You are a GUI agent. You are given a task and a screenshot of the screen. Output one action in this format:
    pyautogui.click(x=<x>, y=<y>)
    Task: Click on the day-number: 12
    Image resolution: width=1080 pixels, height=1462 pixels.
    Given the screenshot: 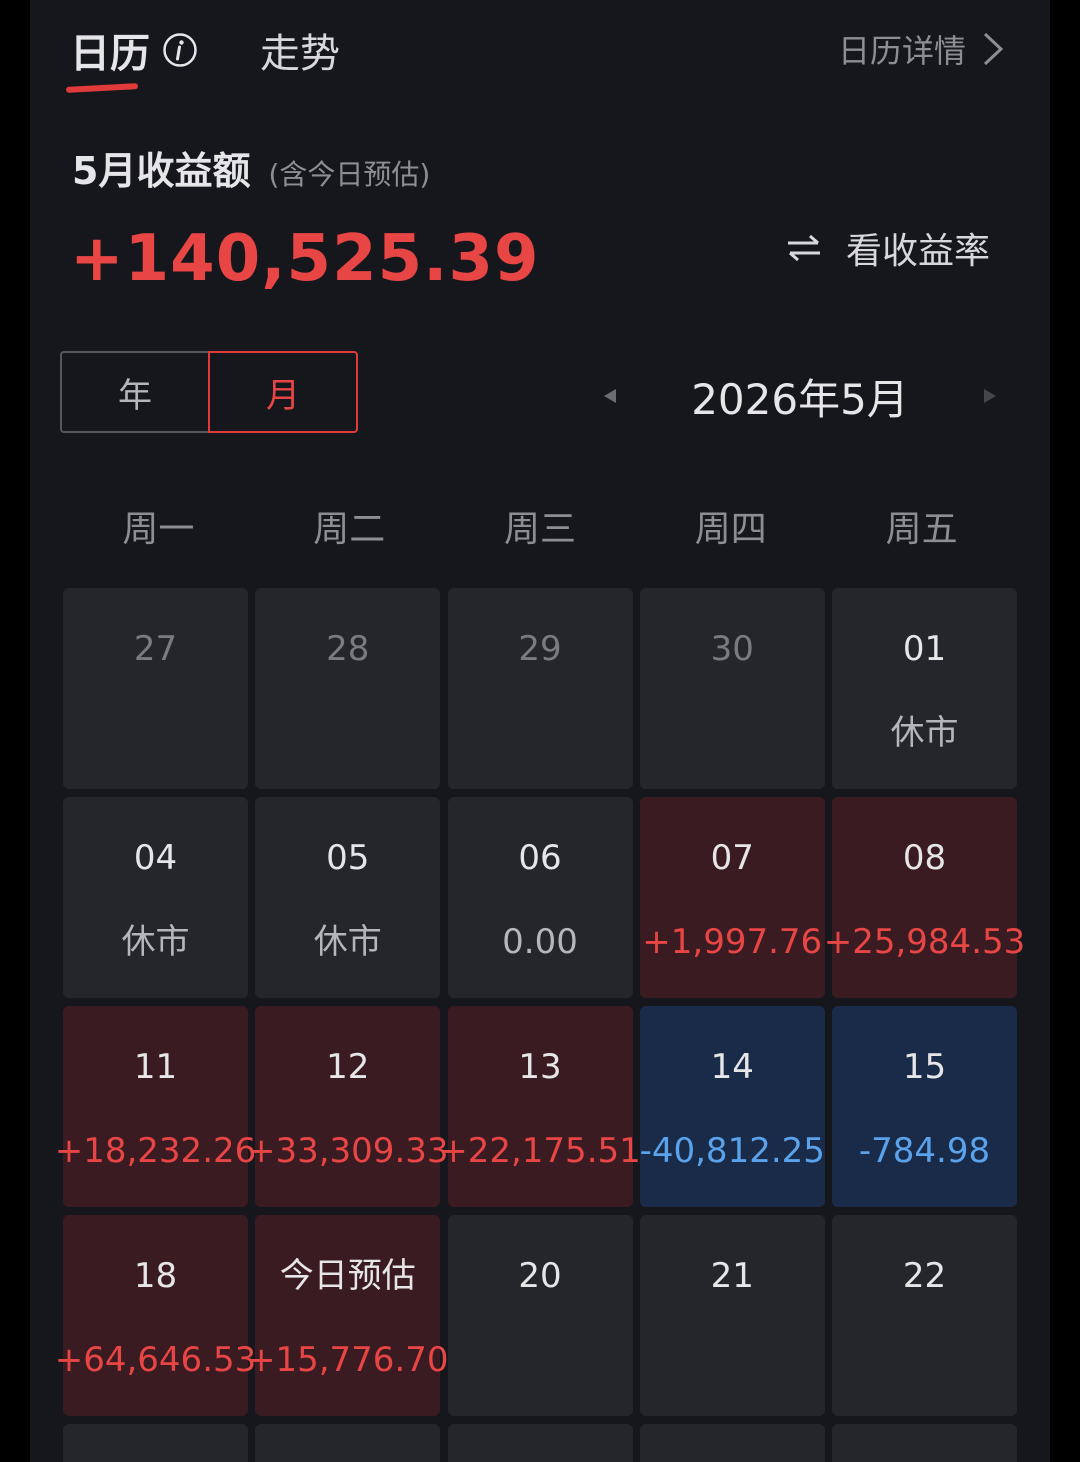 What is the action you would take?
    pyautogui.click(x=348, y=1067)
    